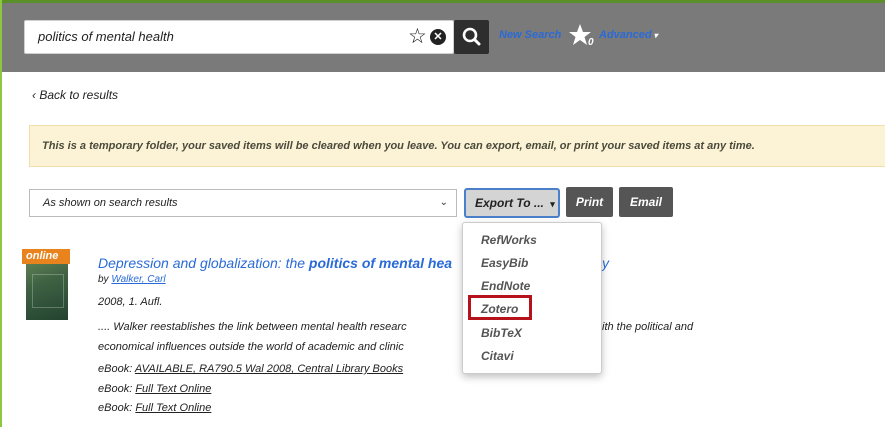  What do you see at coordinates (509, 240) in the screenshot?
I see `menu-item-refworks: RefWorks` at bounding box center [509, 240].